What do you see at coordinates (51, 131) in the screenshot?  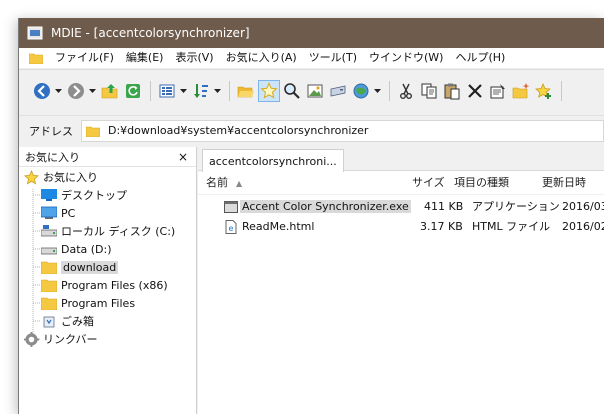 I see `address-label: アドレス` at bounding box center [51, 131].